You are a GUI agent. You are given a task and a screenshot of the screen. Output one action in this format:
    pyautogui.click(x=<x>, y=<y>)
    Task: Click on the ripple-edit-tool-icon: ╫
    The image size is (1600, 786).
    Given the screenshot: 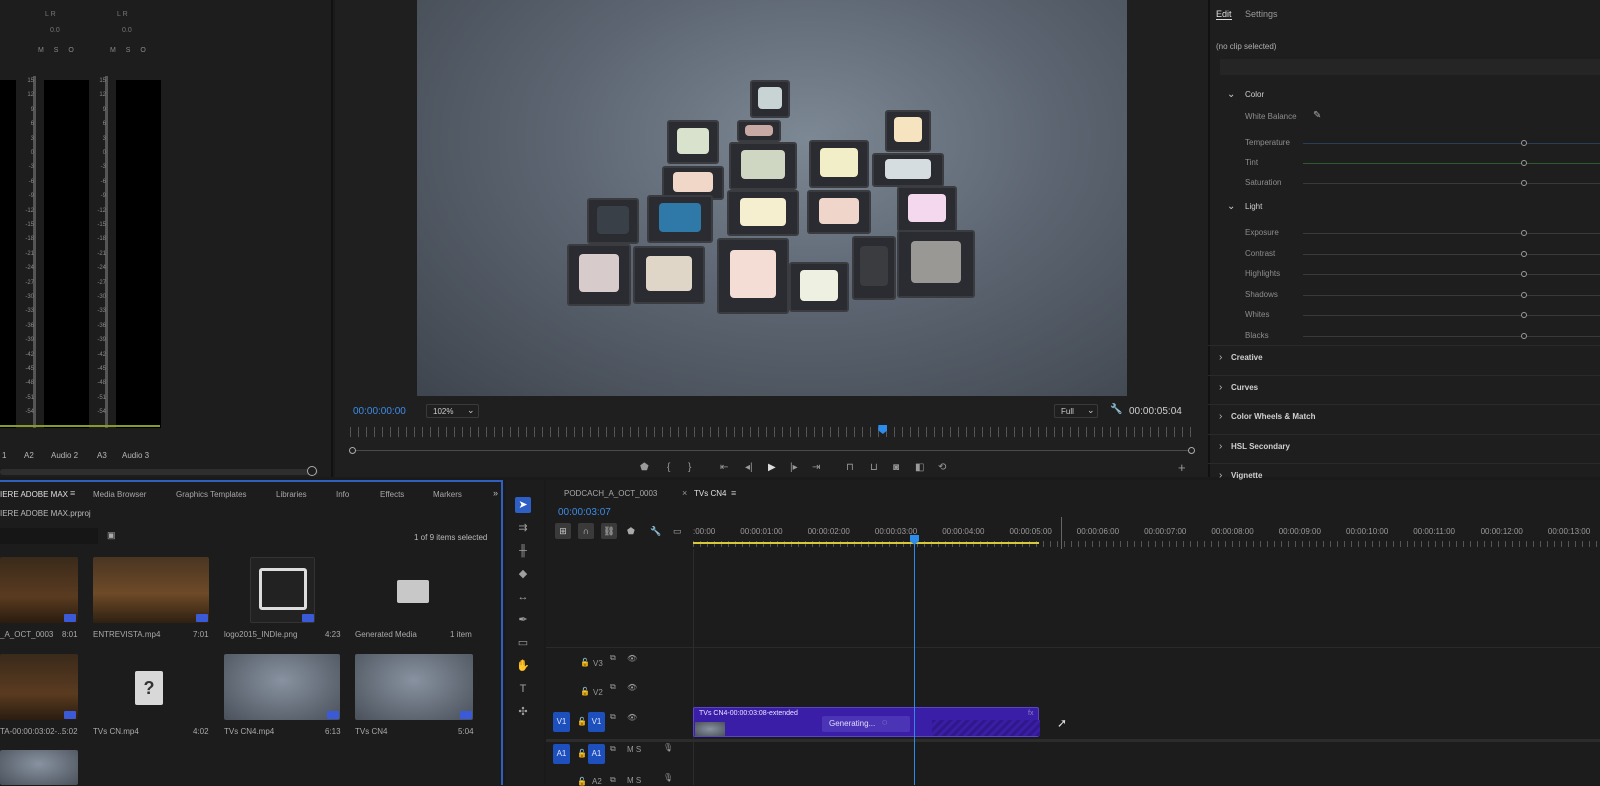 What is the action you would take?
    pyautogui.click(x=523, y=551)
    